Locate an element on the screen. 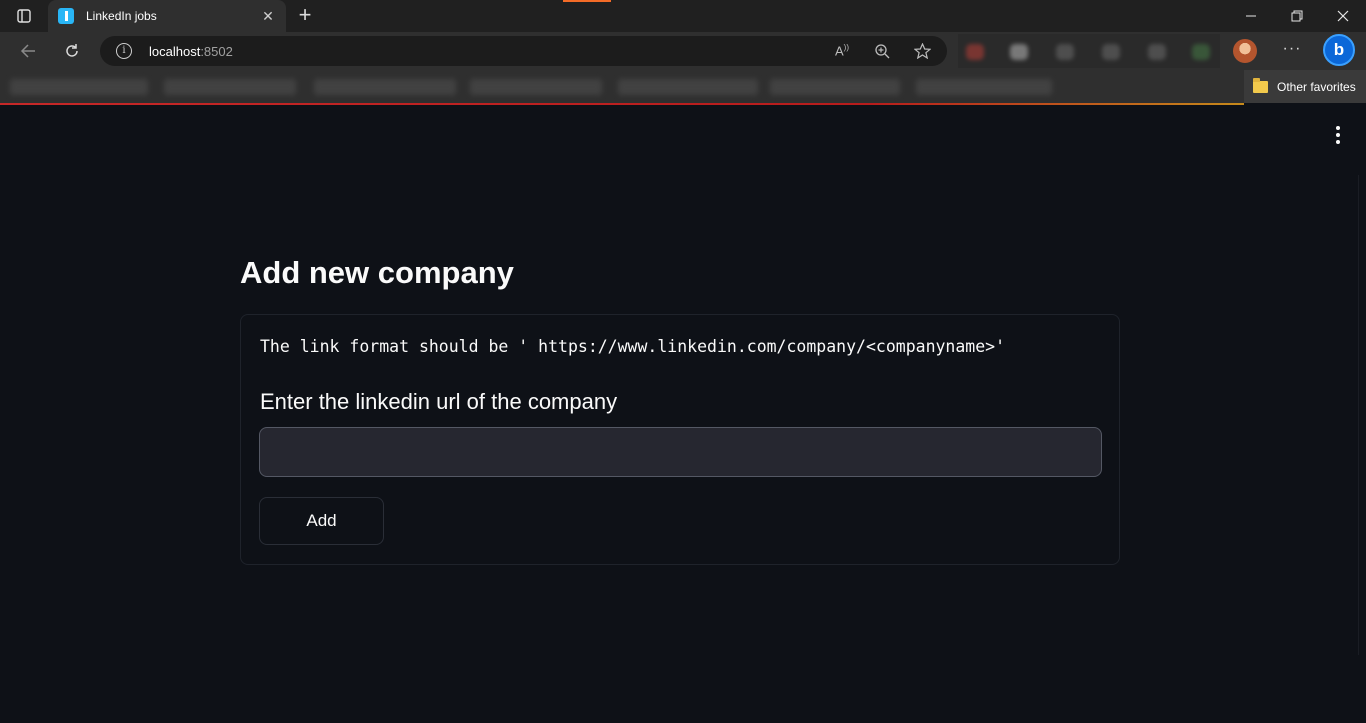  other-favorites-folder: Other favorites is located at coordinates (1305, 86).